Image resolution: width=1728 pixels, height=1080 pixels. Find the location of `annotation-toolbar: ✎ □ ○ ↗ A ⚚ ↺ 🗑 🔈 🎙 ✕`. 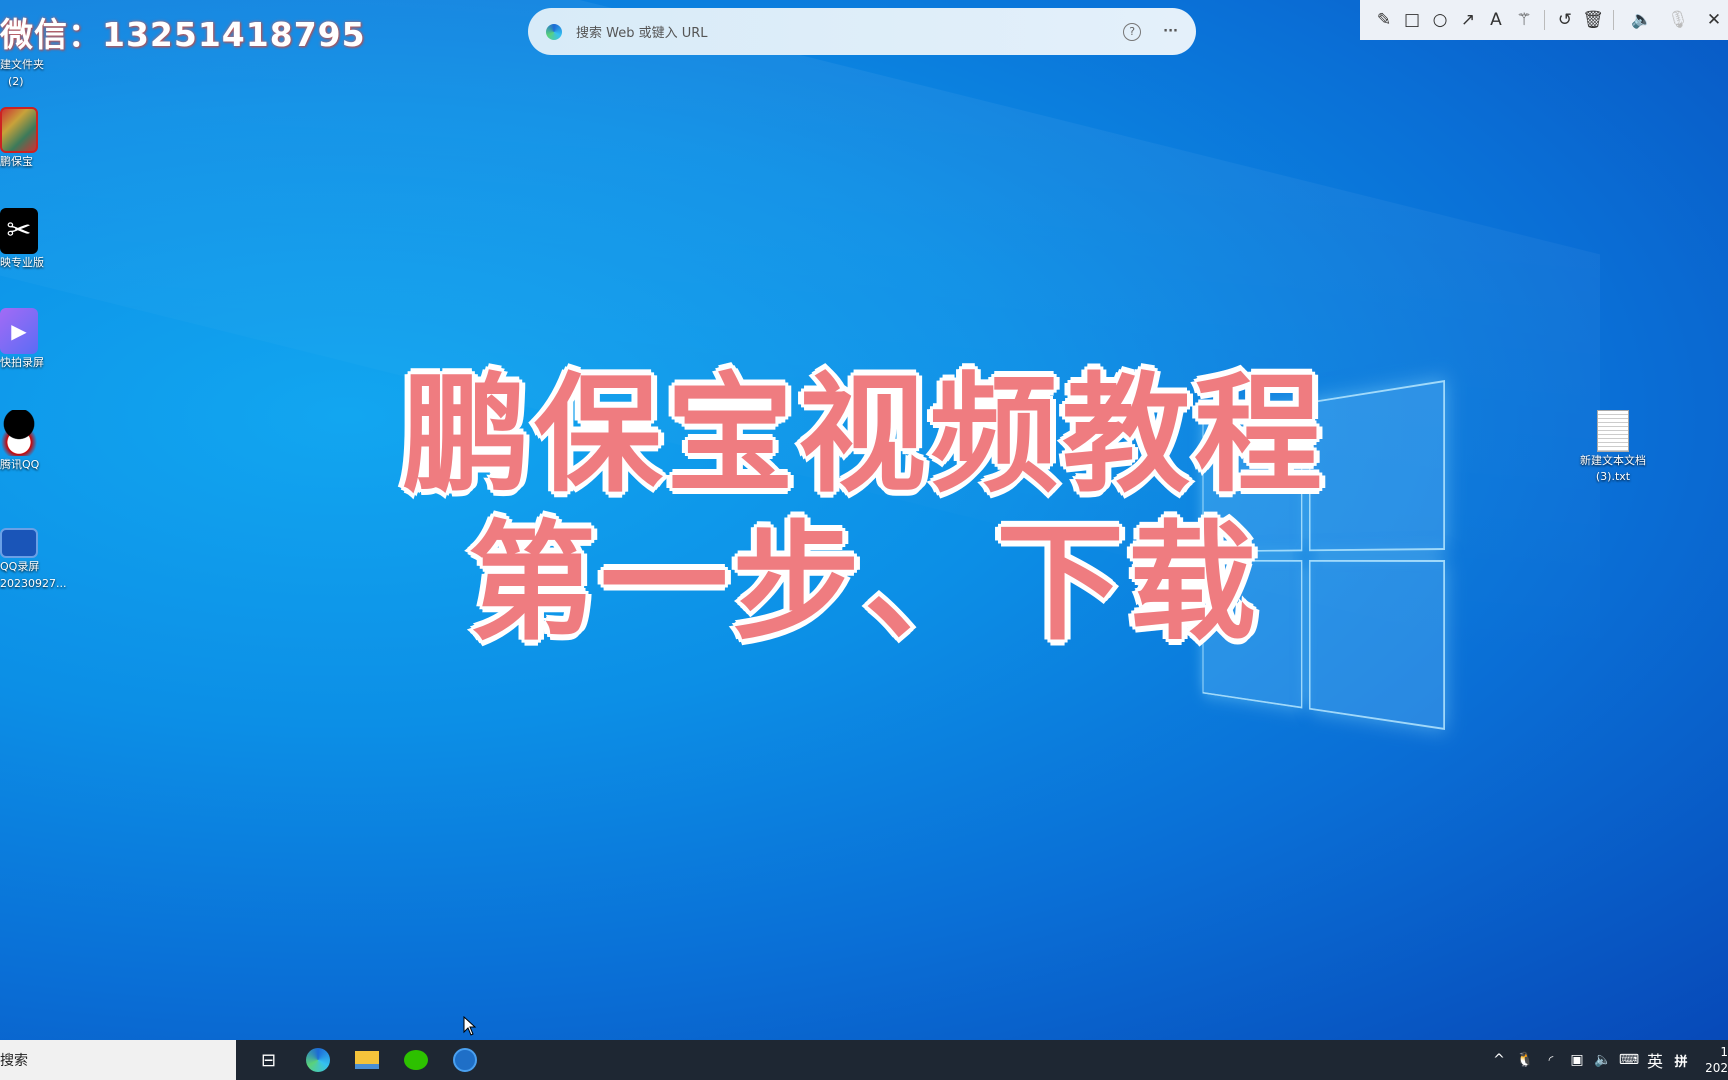

annotation-toolbar: ✎ □ ○ ↗ A ⚚ ↺ 🗑 🔈 🎙 ✕ is located at coordinates (1544, 20).